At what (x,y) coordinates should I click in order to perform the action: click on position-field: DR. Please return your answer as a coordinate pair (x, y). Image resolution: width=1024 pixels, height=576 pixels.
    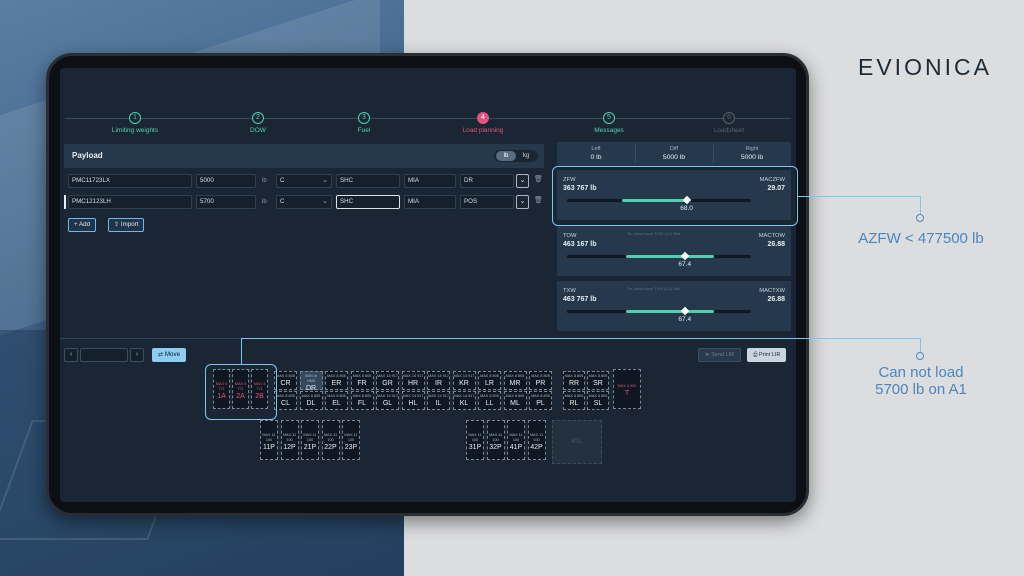
    Looking at the image, I should click on (487, 181).